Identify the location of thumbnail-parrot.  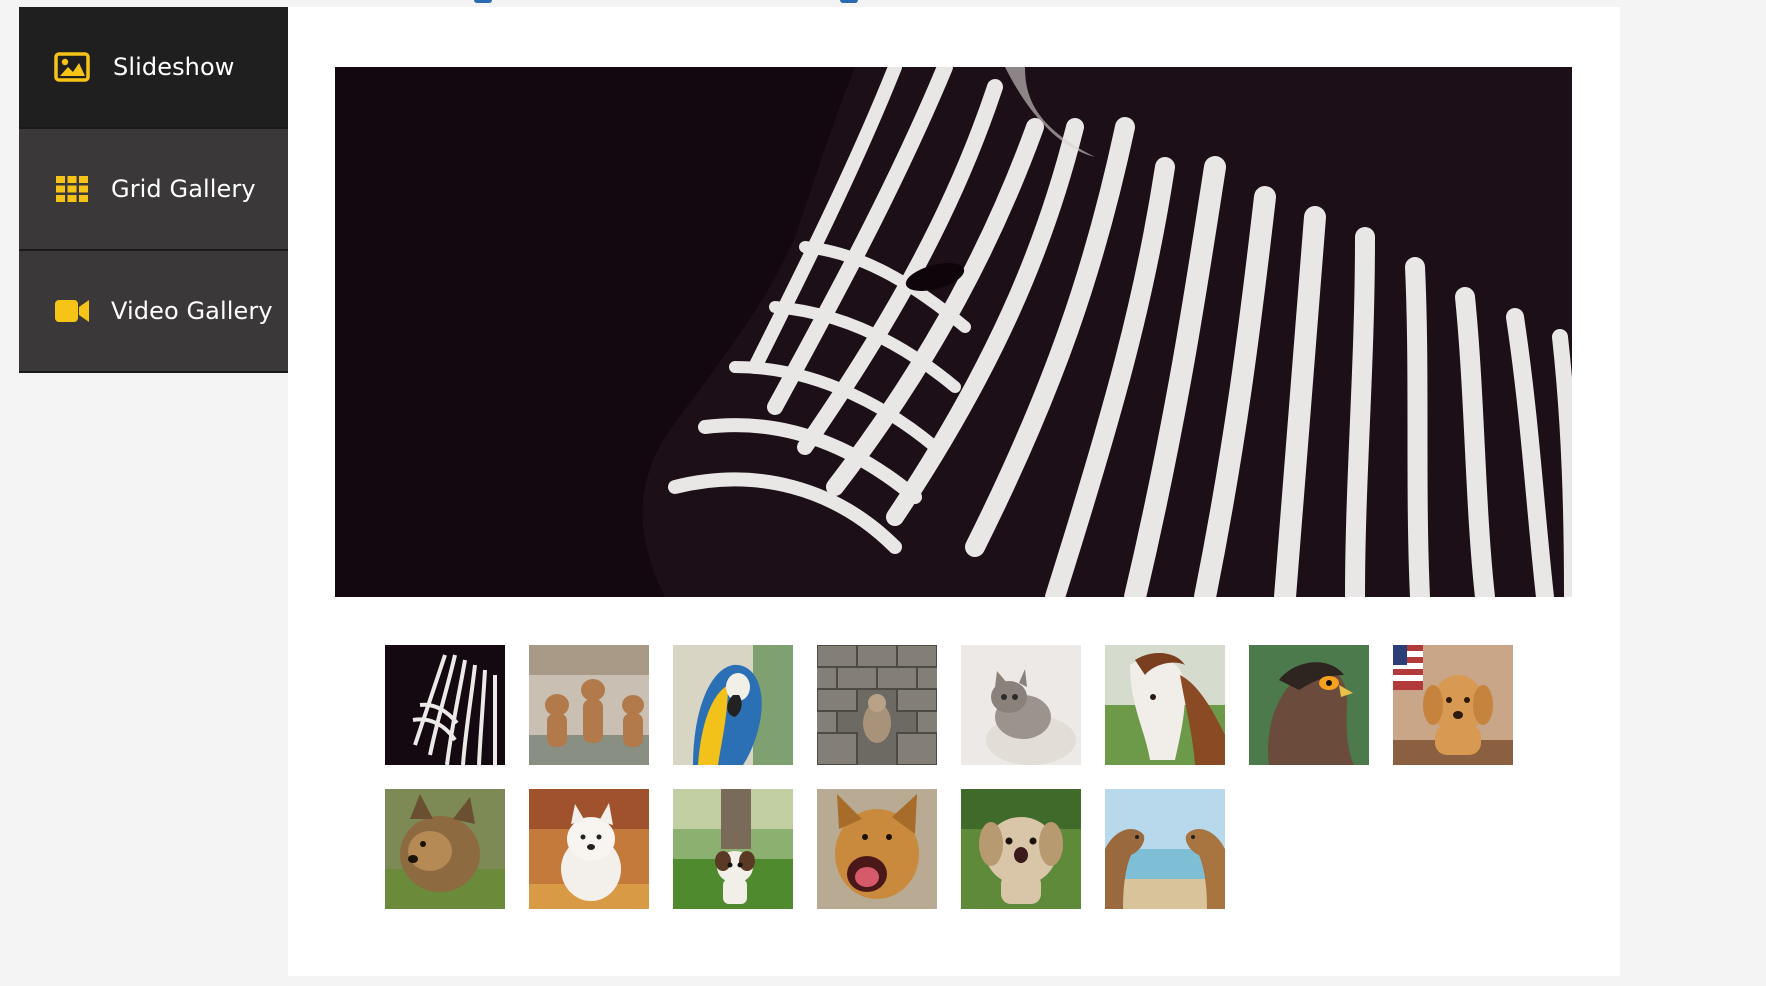
(733, 705).